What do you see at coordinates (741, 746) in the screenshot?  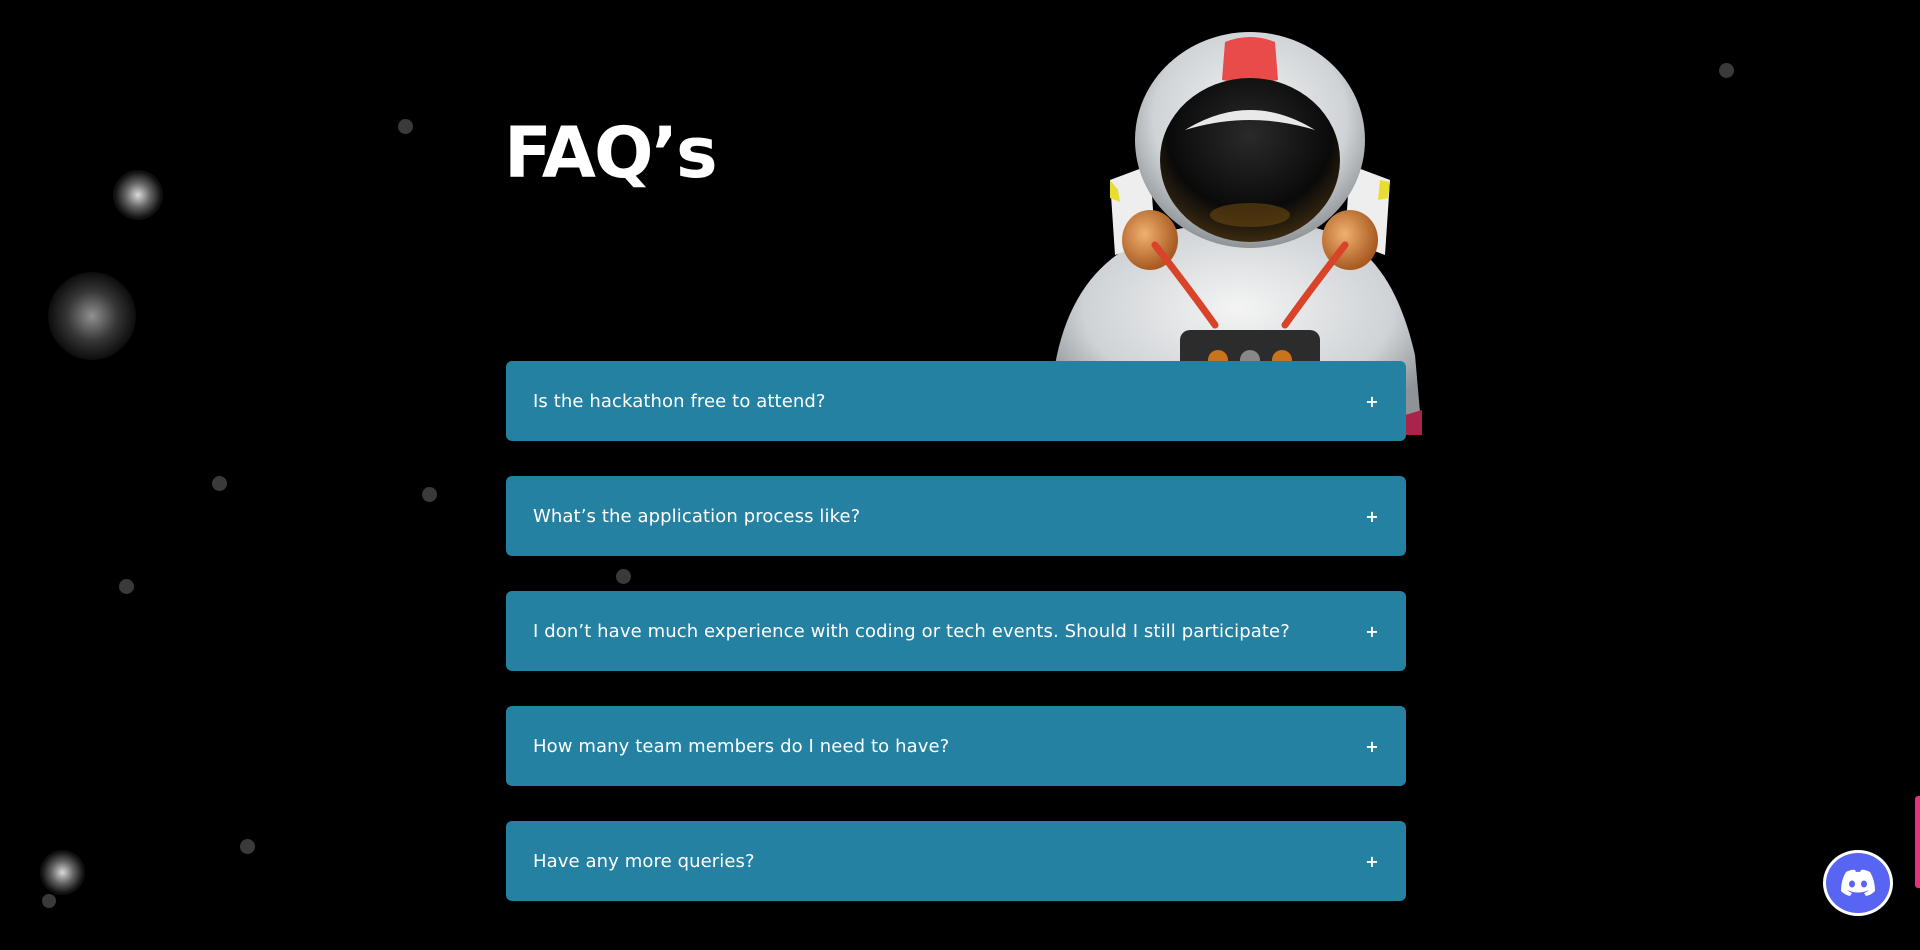 I see `faq-question: How many team members do I need to have?` at bounding box center [741, 746].